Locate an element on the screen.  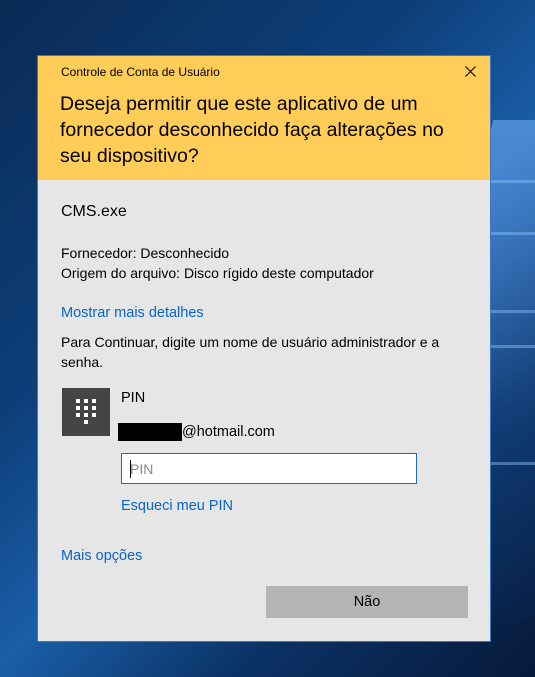
forgot-pin-link: Esqueci meu PIN is located at coordinates (177, 506).